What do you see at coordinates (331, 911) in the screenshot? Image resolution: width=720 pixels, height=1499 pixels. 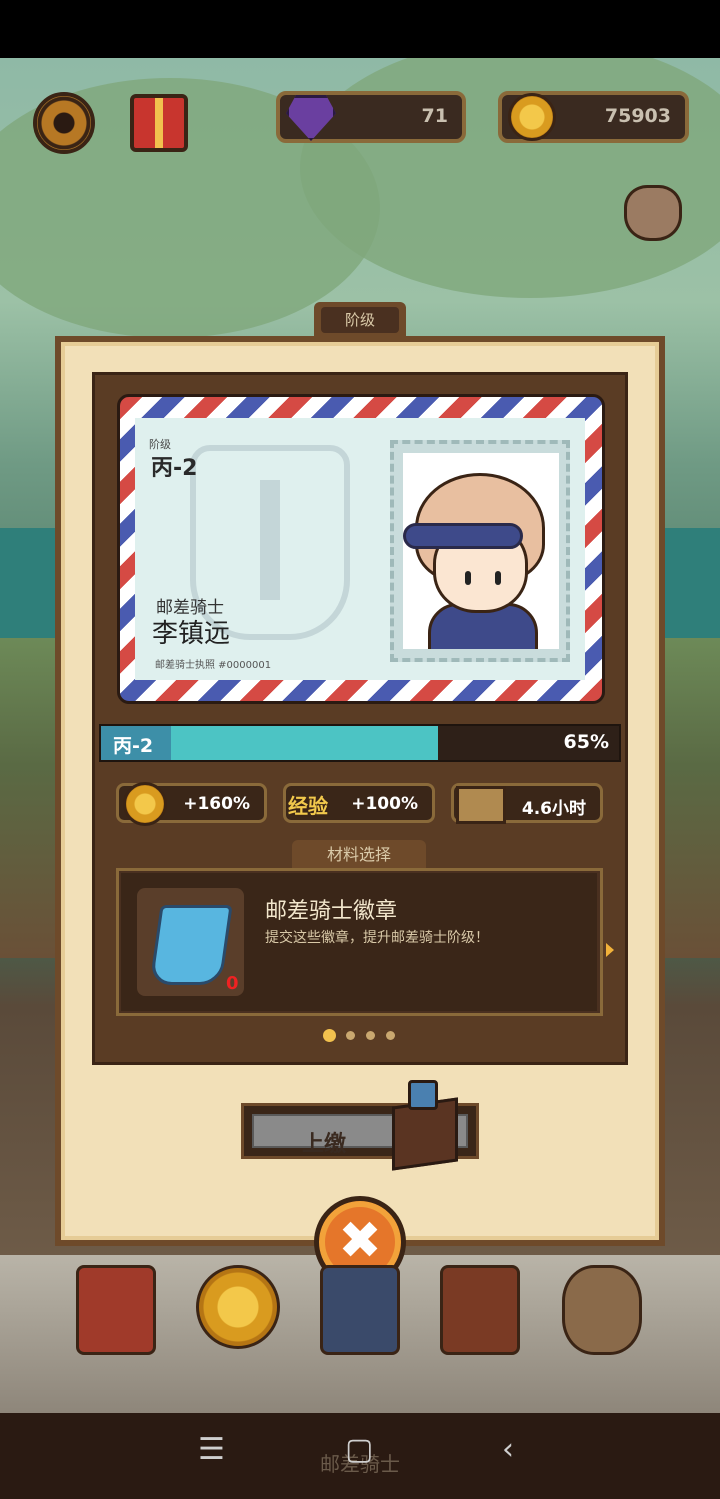 I see `material-name: 邮差骑士徽章` at bounding box center [331, 911].